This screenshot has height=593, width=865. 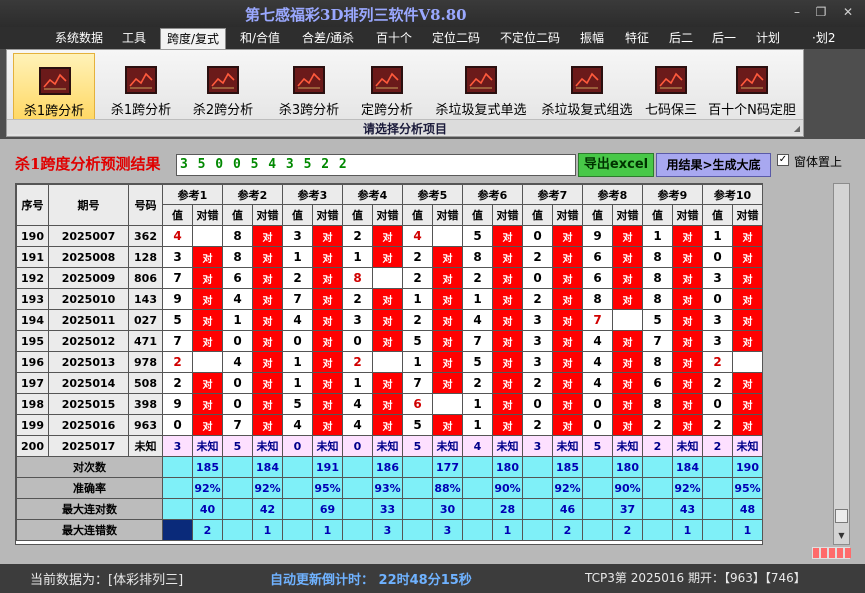 I want to click on header-ref-1: 参考1, so click(x=192, y=194).